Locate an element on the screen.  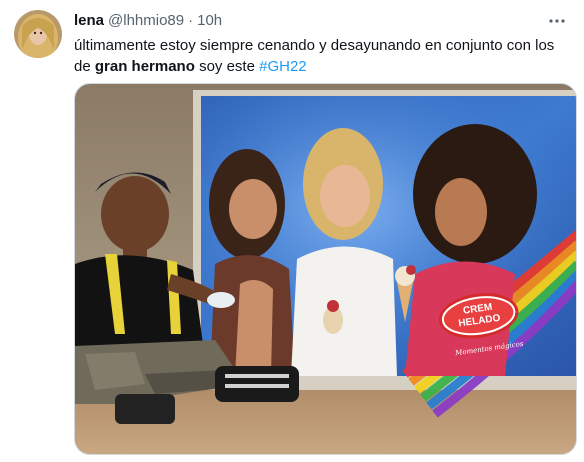
hashtag-link: #GH22 is located at coordinates (283, 66).